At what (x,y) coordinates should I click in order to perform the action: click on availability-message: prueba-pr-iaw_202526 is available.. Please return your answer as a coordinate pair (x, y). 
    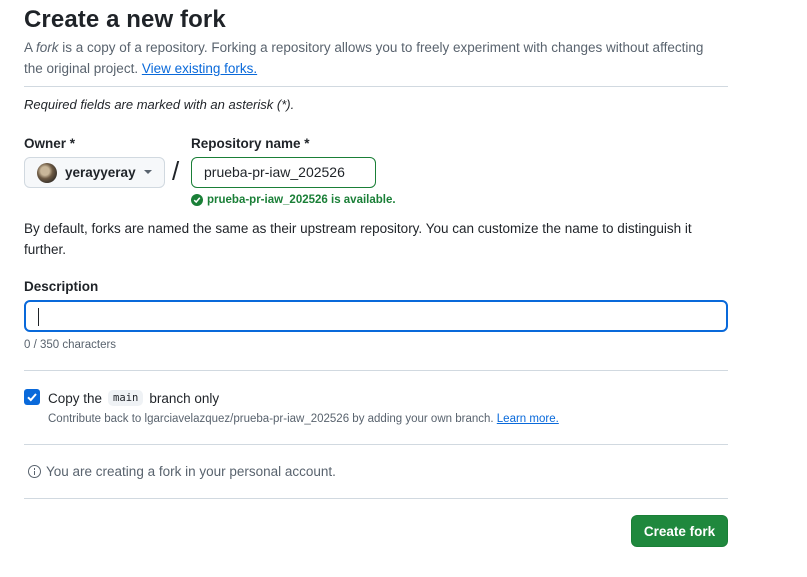
    Looking at the image, I should click on (293, 200).